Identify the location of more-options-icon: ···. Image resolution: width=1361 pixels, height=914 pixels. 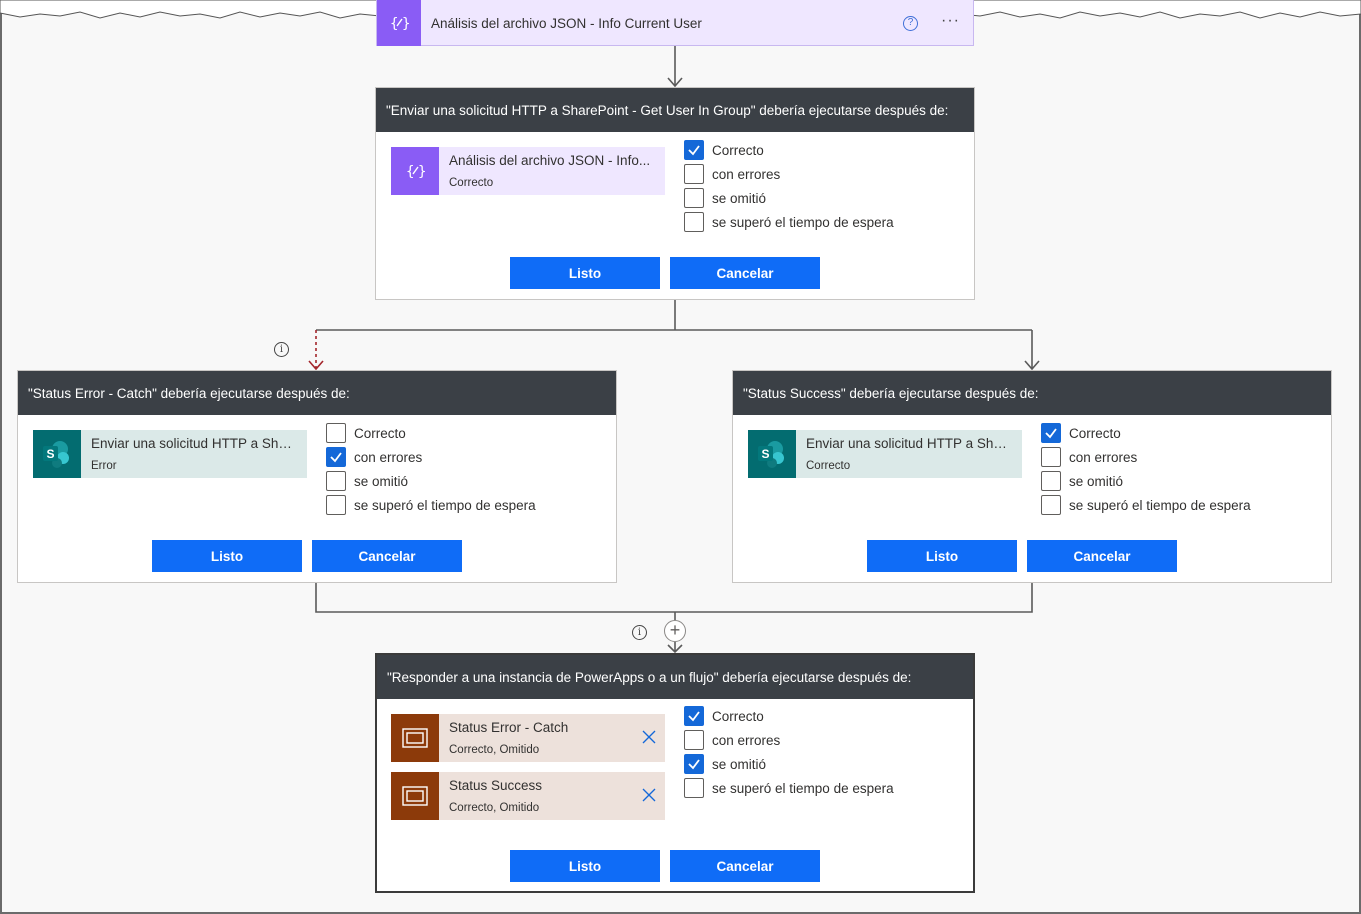
(950, 21).